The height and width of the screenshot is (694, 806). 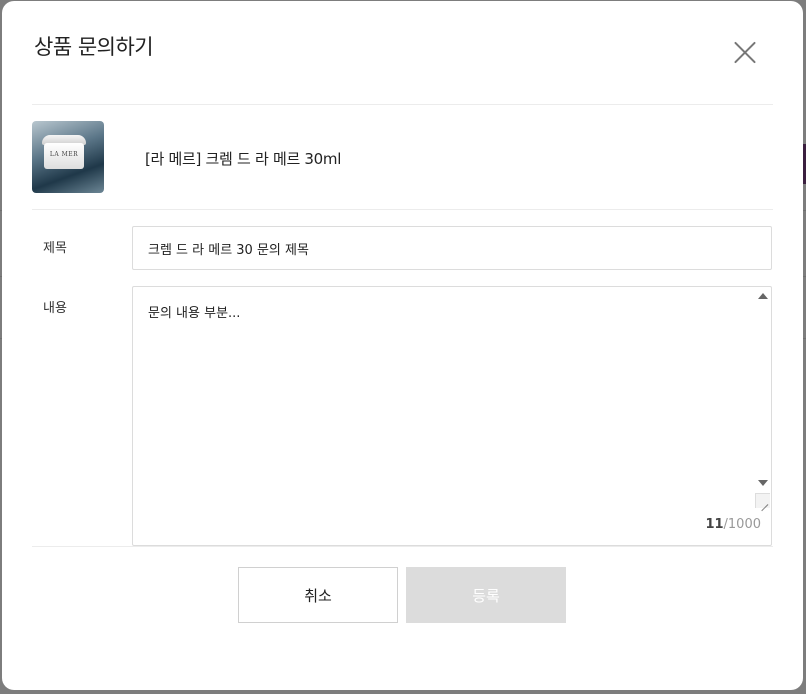 What do you see at coordinates (763, 296) in the screenshot?
I see `scroll-up-arrow-icon` at bounding box center [763, 296].